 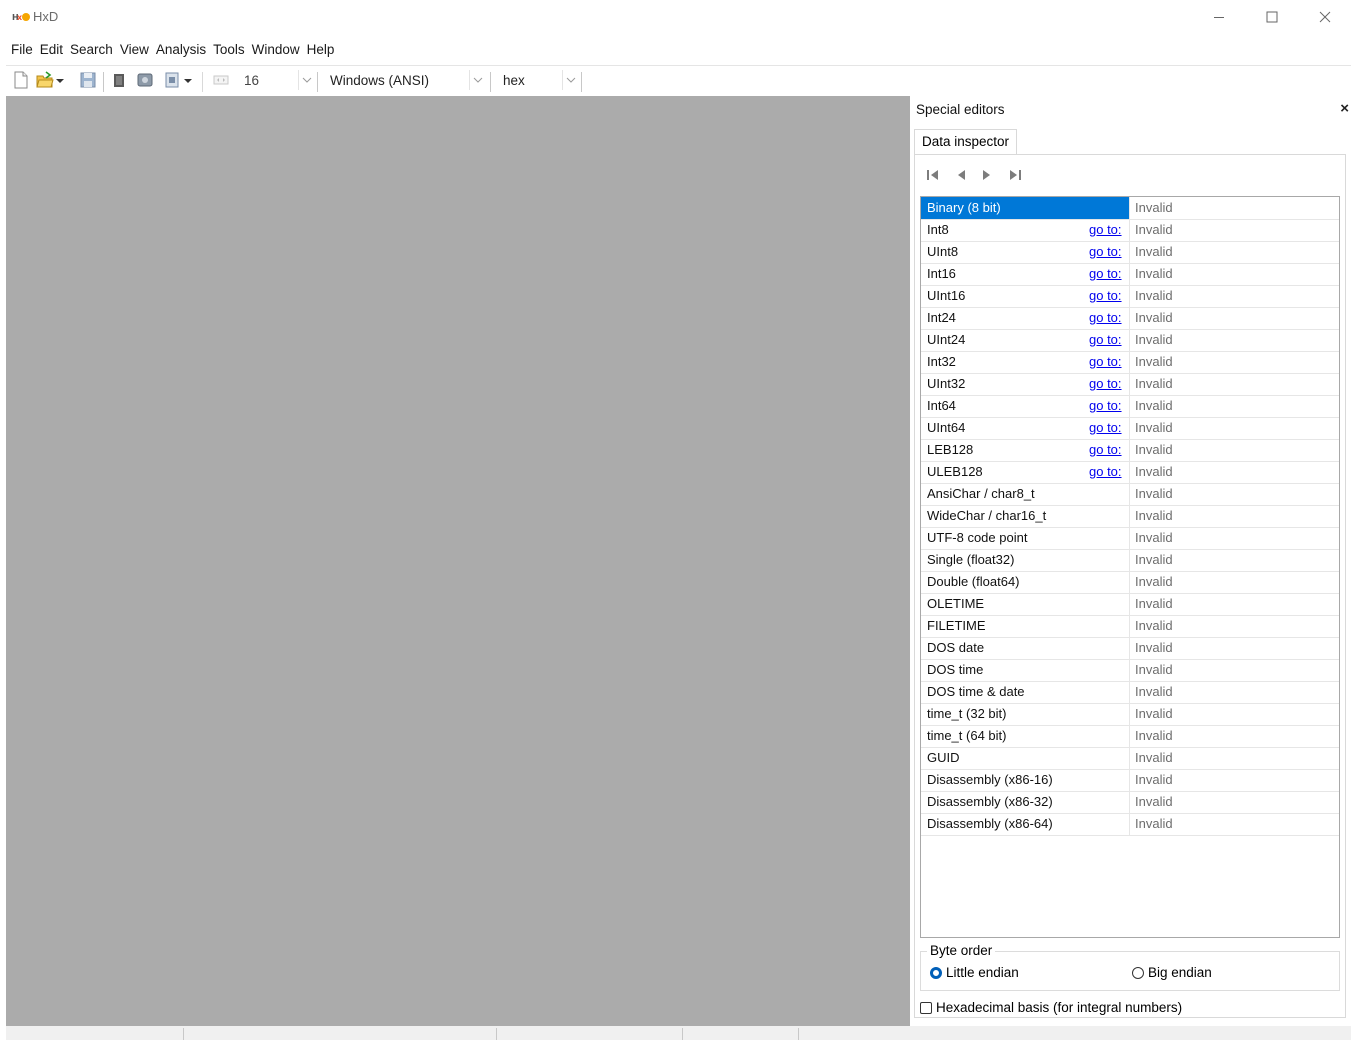 What do you see at coordinates (45, 80) in the screenshot?
I see `open-file-icon` at bounding box center [45, 80].